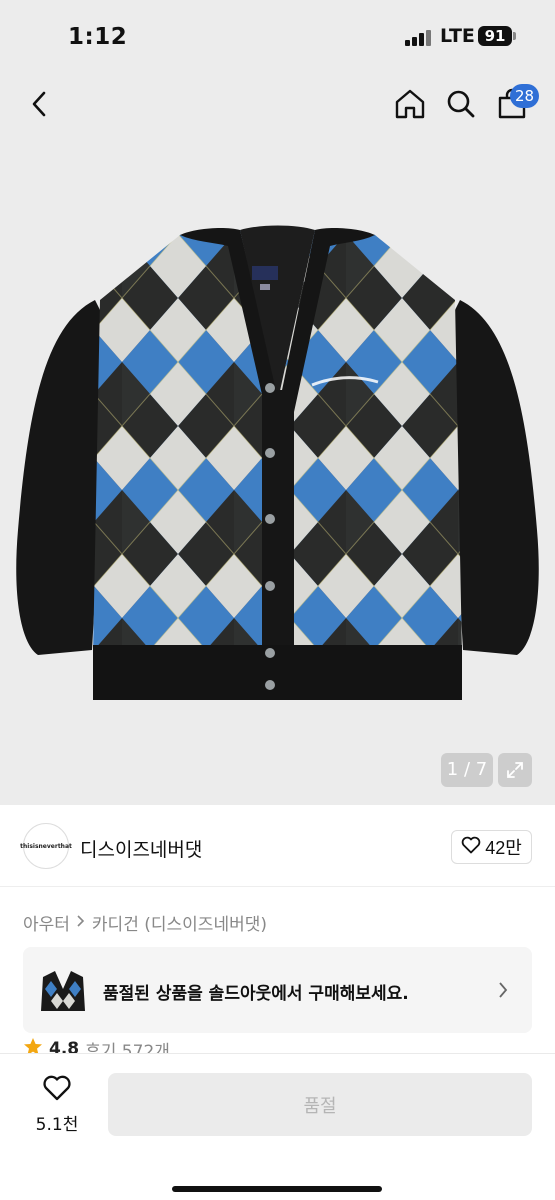 This screenshot has height=1200, width=555. I want to click on image-counter: 1 / 7, so click(467, 770).